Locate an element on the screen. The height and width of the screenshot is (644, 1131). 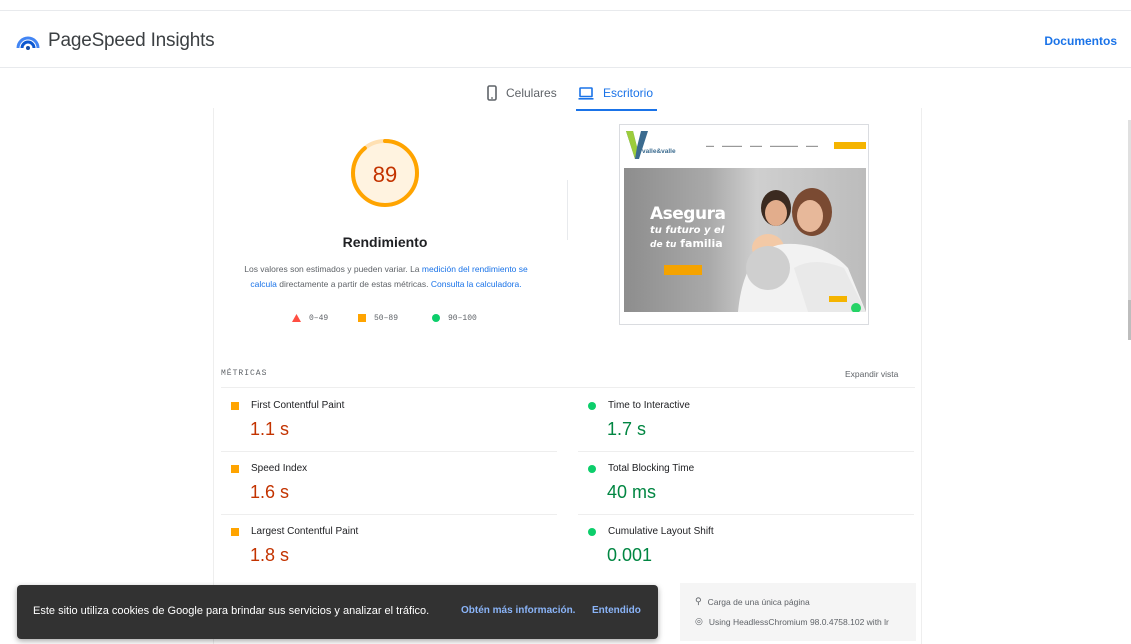
metric-value: 0.001 is located at coordinates (630, 555).